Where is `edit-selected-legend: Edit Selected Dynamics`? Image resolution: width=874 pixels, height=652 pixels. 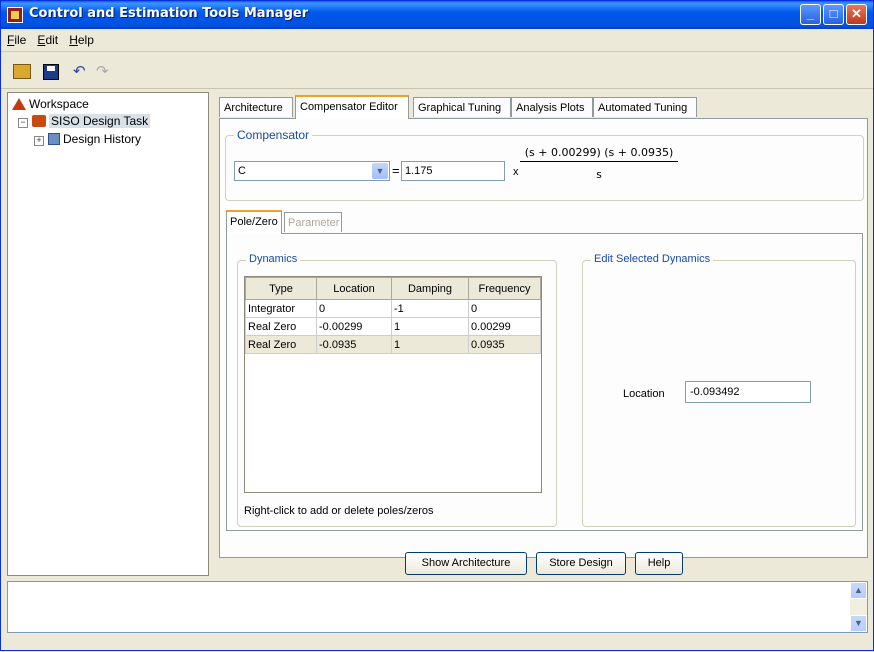 edit-selected-legend: Edit Selected Dynamics is located at coordinates (652, 259).